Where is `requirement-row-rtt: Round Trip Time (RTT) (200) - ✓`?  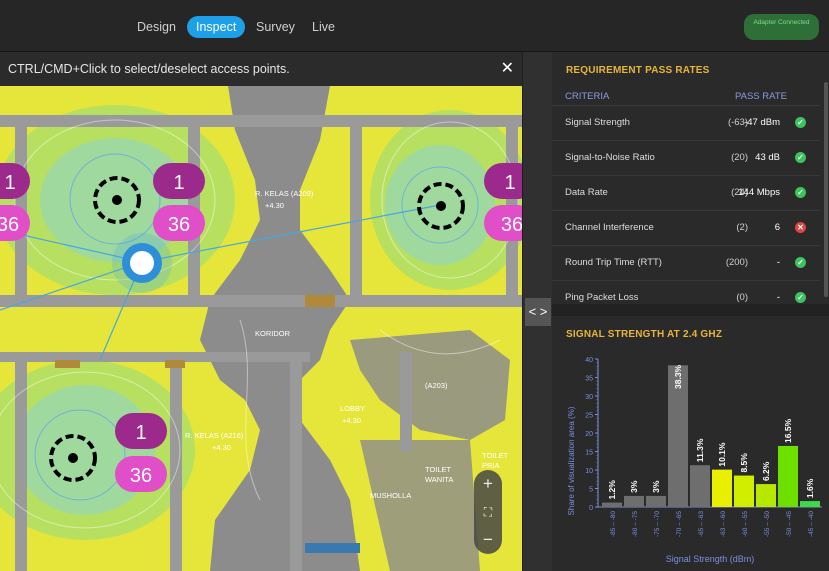 requirement-row-rtt: Round Trip Time (RTT) (200) - ✓ is located at coordinates (686, 262).